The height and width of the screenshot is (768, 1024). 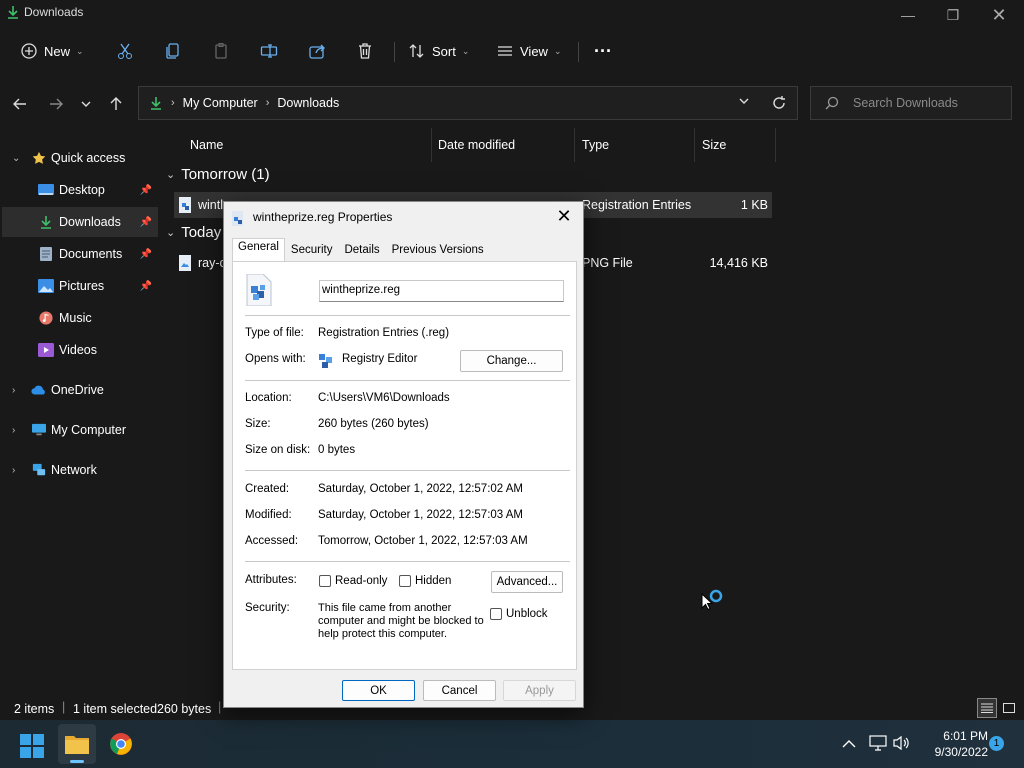 I want to click on sort-button: Sort ⌄, so click(x=438, y=51).